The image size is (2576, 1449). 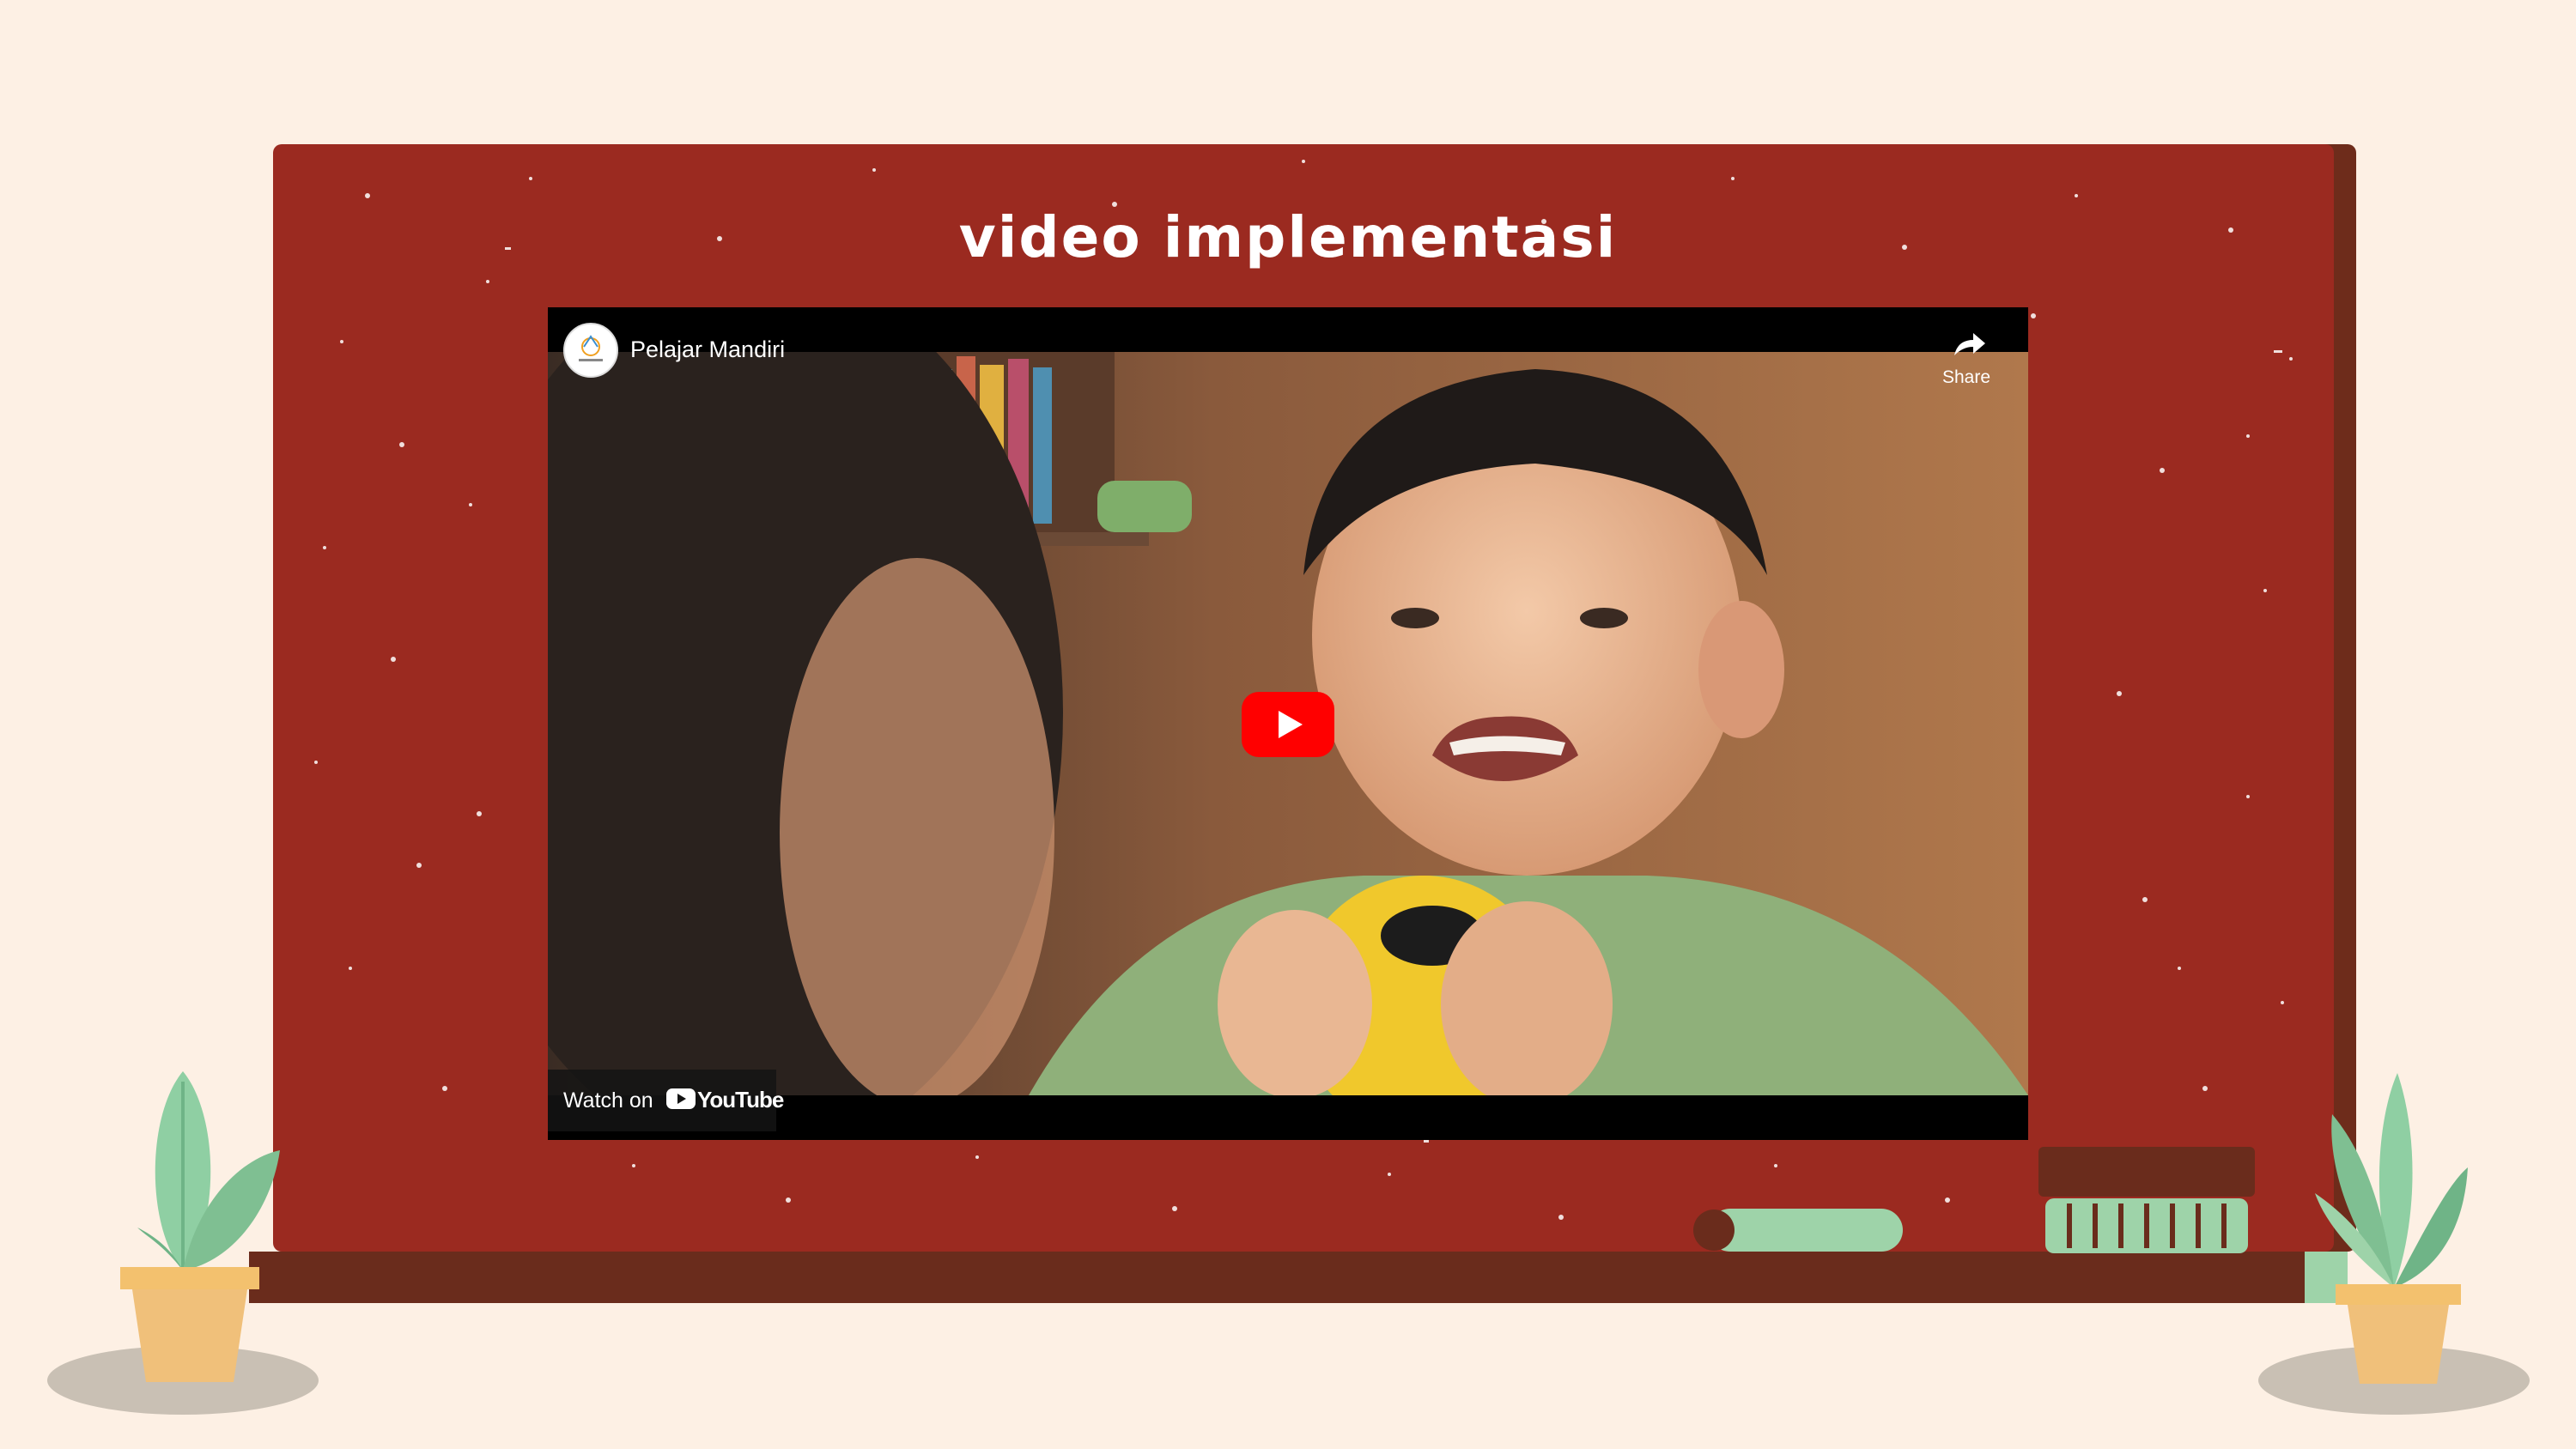 I want to click on share-arrow-icon, so click(x=1969, y=344).